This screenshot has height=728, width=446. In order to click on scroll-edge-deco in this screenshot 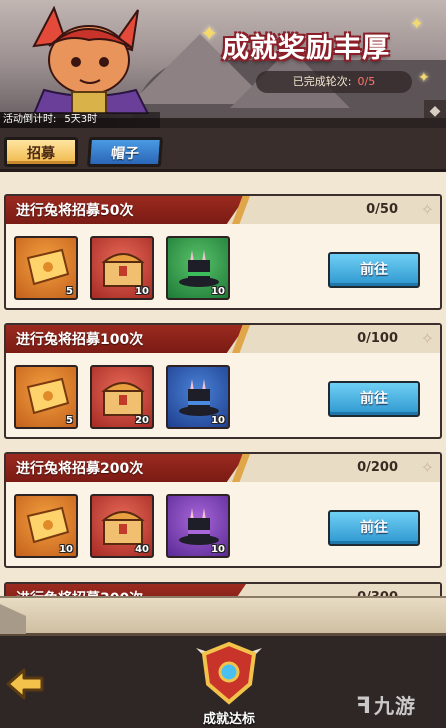, I will do `click(223, 616)`.